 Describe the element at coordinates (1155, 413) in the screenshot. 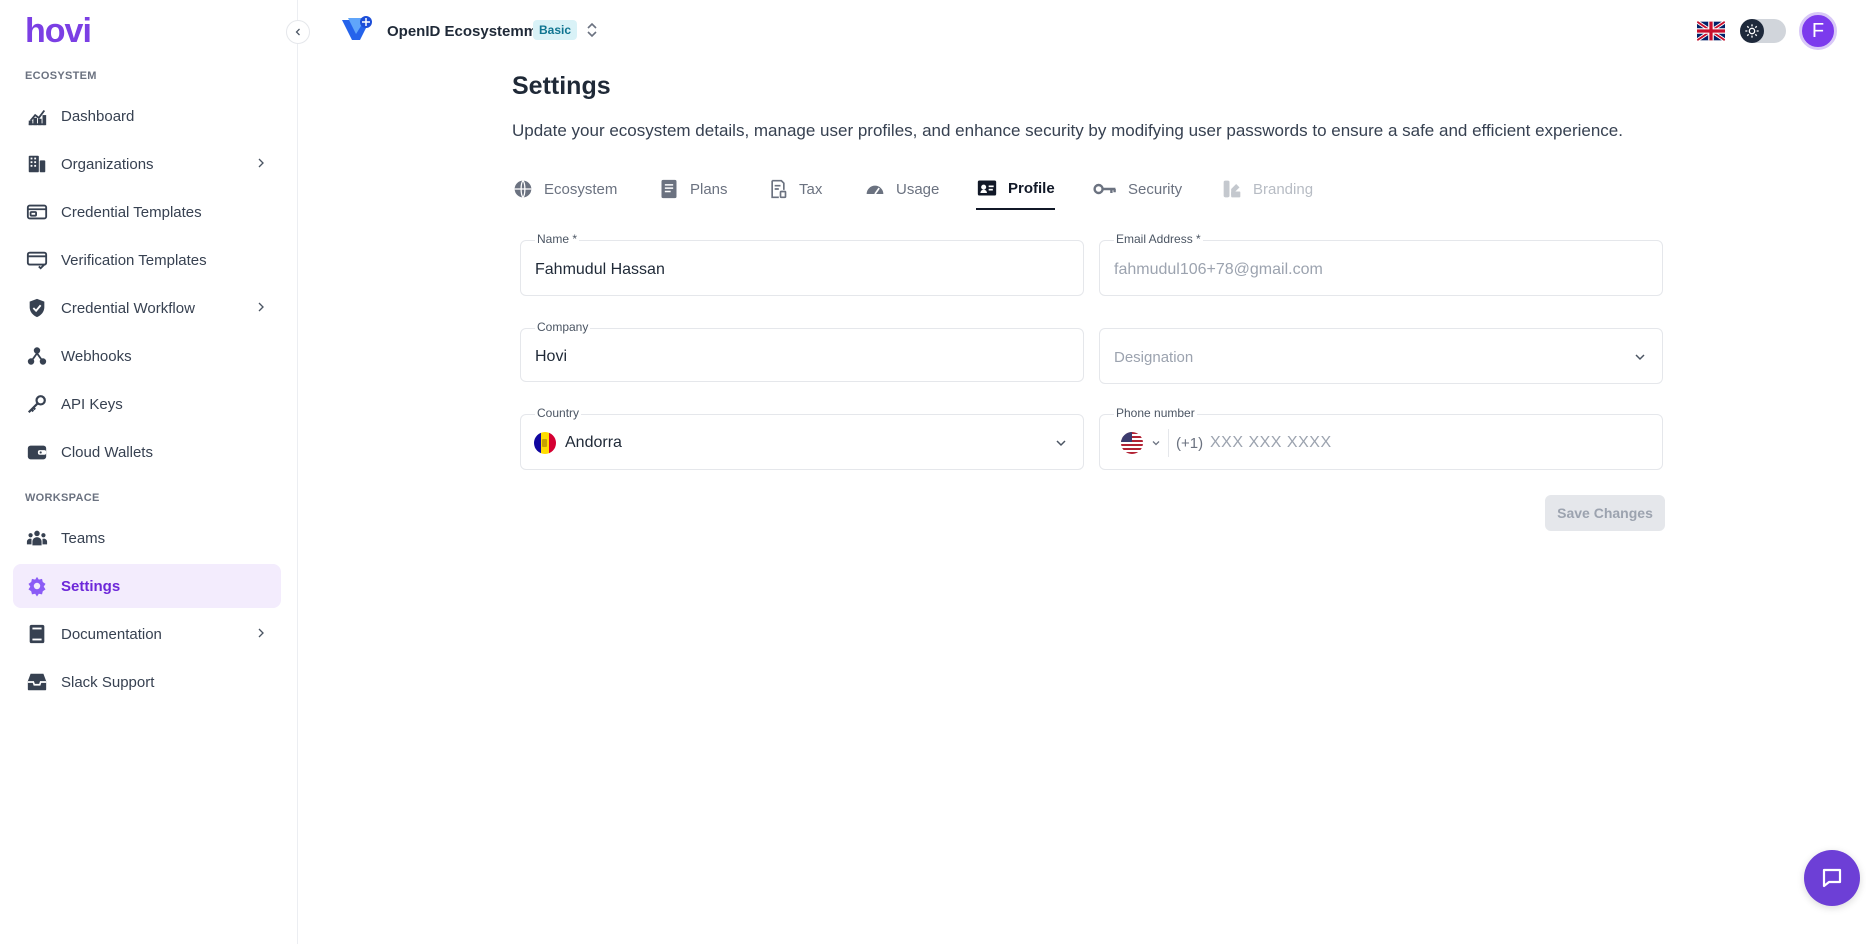

I see `phone-label: Phone number` at that location.